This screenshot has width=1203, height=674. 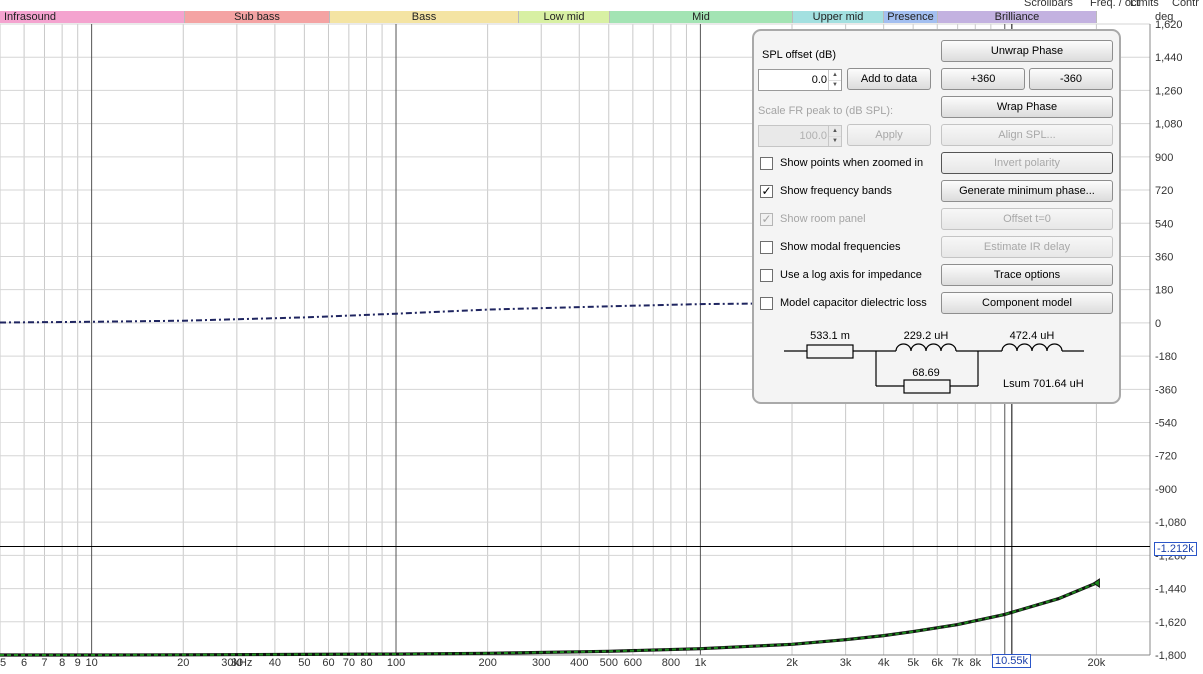 I want to click on offset-t0-button: Offset t=0, so click(x=1027, y=219).